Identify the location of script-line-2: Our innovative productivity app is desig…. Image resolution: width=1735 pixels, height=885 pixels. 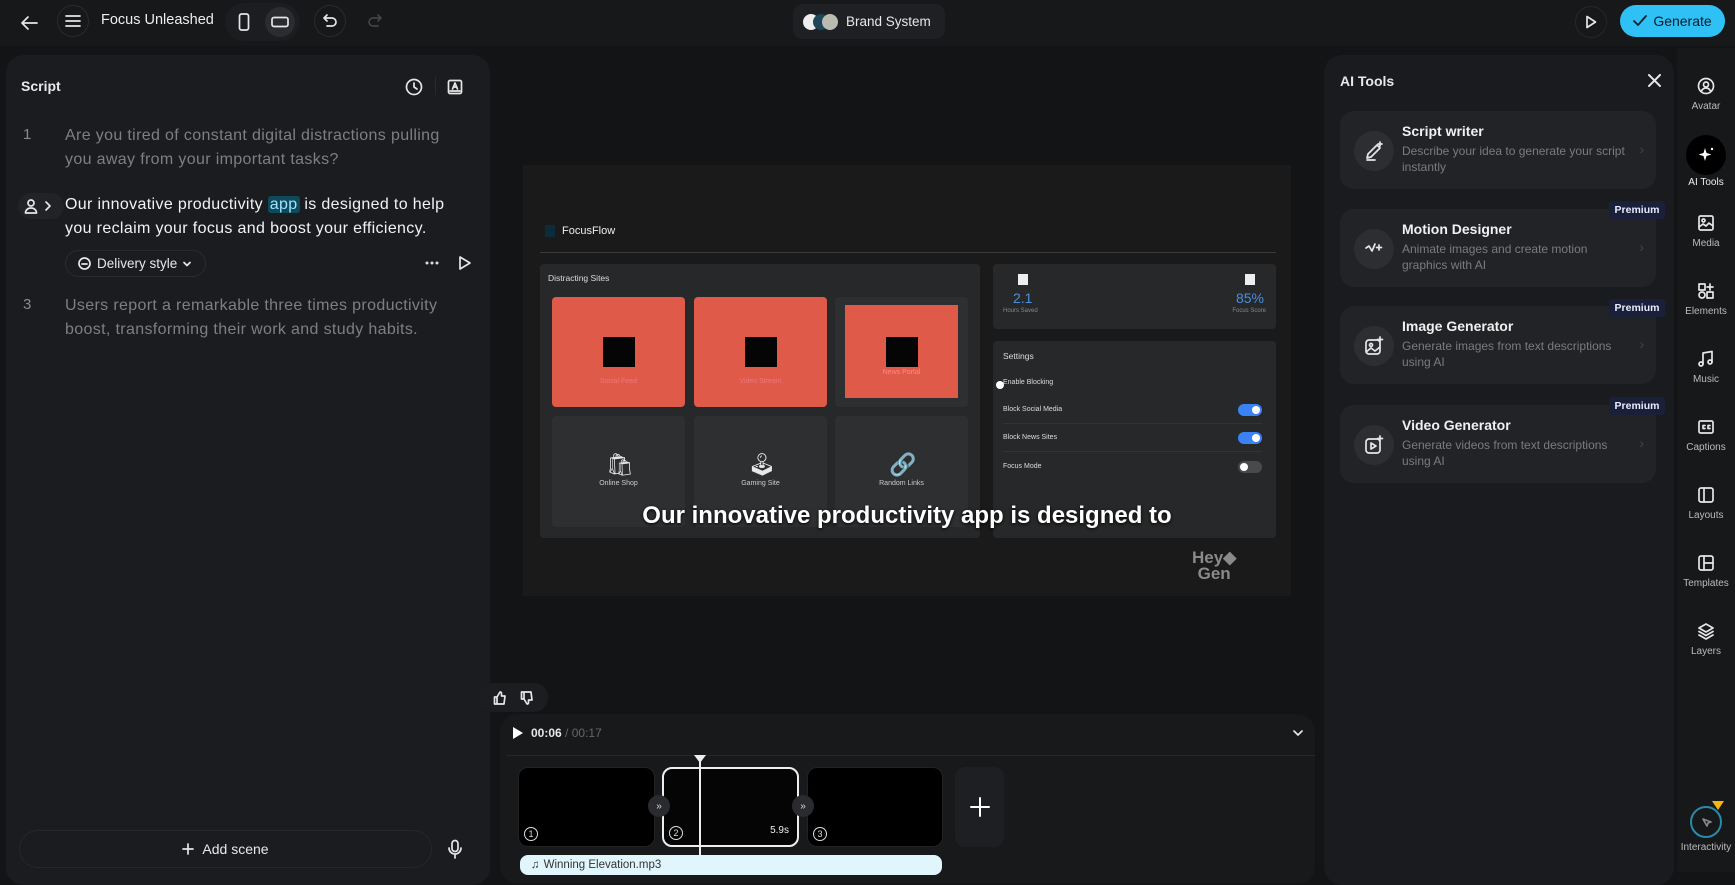
(262, 217).